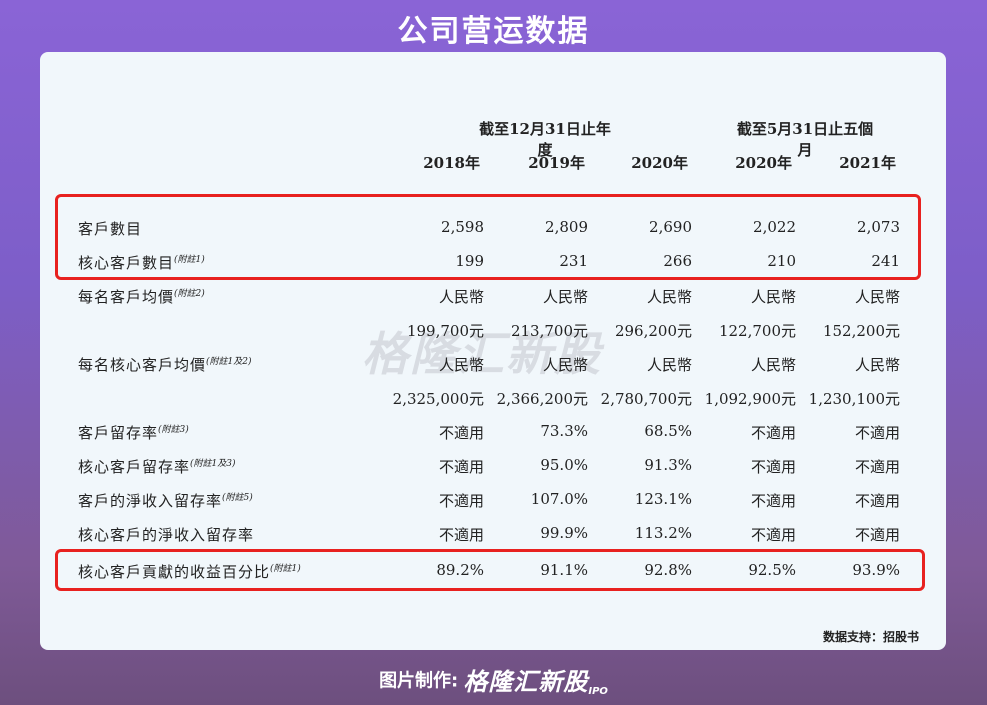 Image resolution: width=987 pixels, height=705 pixels. What do you see at coordinates (757, 331) in the screenshot?
I see `table-cell: 122,700元` at bounding box center [757, 331].